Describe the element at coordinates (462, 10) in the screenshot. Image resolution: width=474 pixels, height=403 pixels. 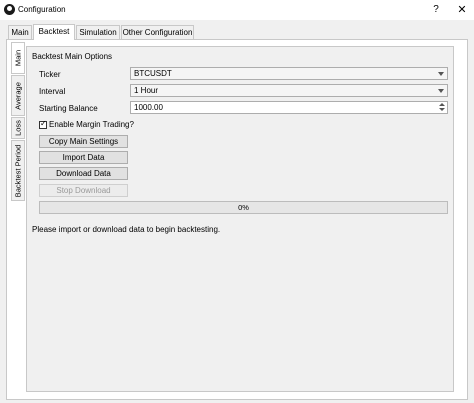
I see `close-button: ✕` at that location.